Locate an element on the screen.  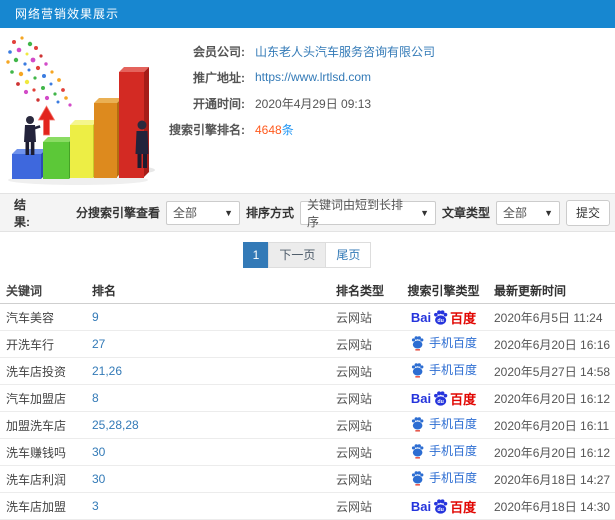
page-1-button: 1 is located at coordinates (256, 255).